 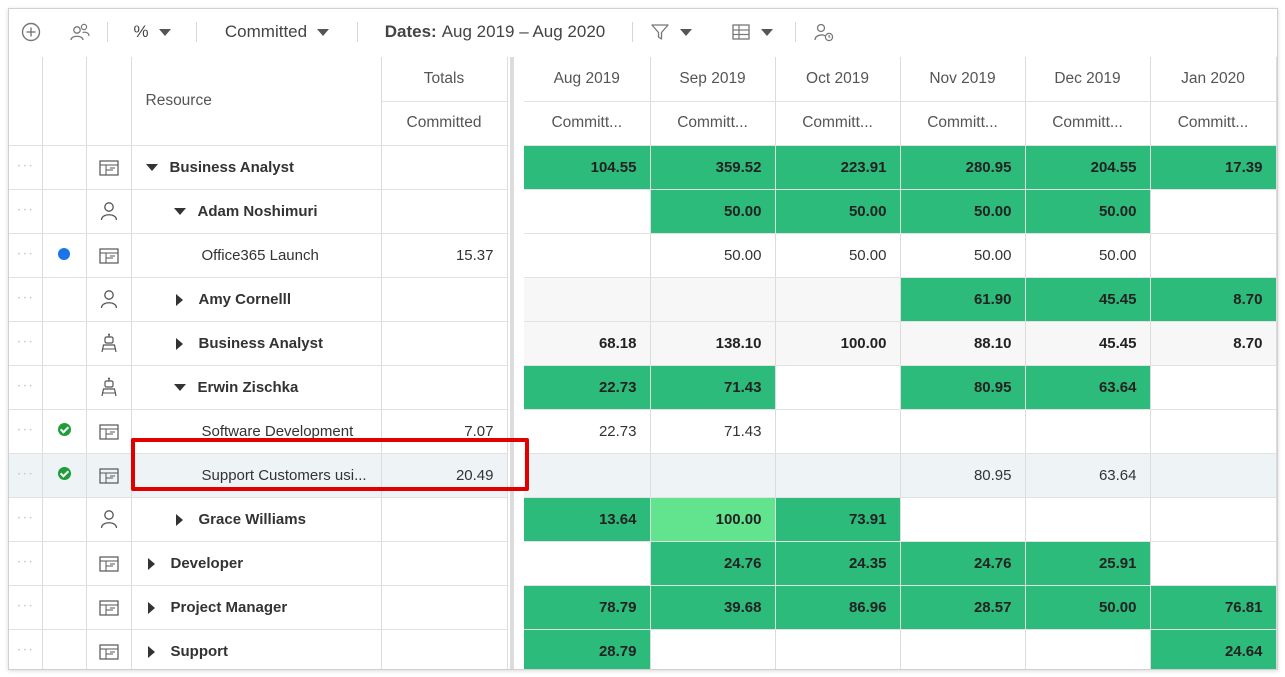 I want to click on month-cell: 28.57, so click(x=963, y=607).